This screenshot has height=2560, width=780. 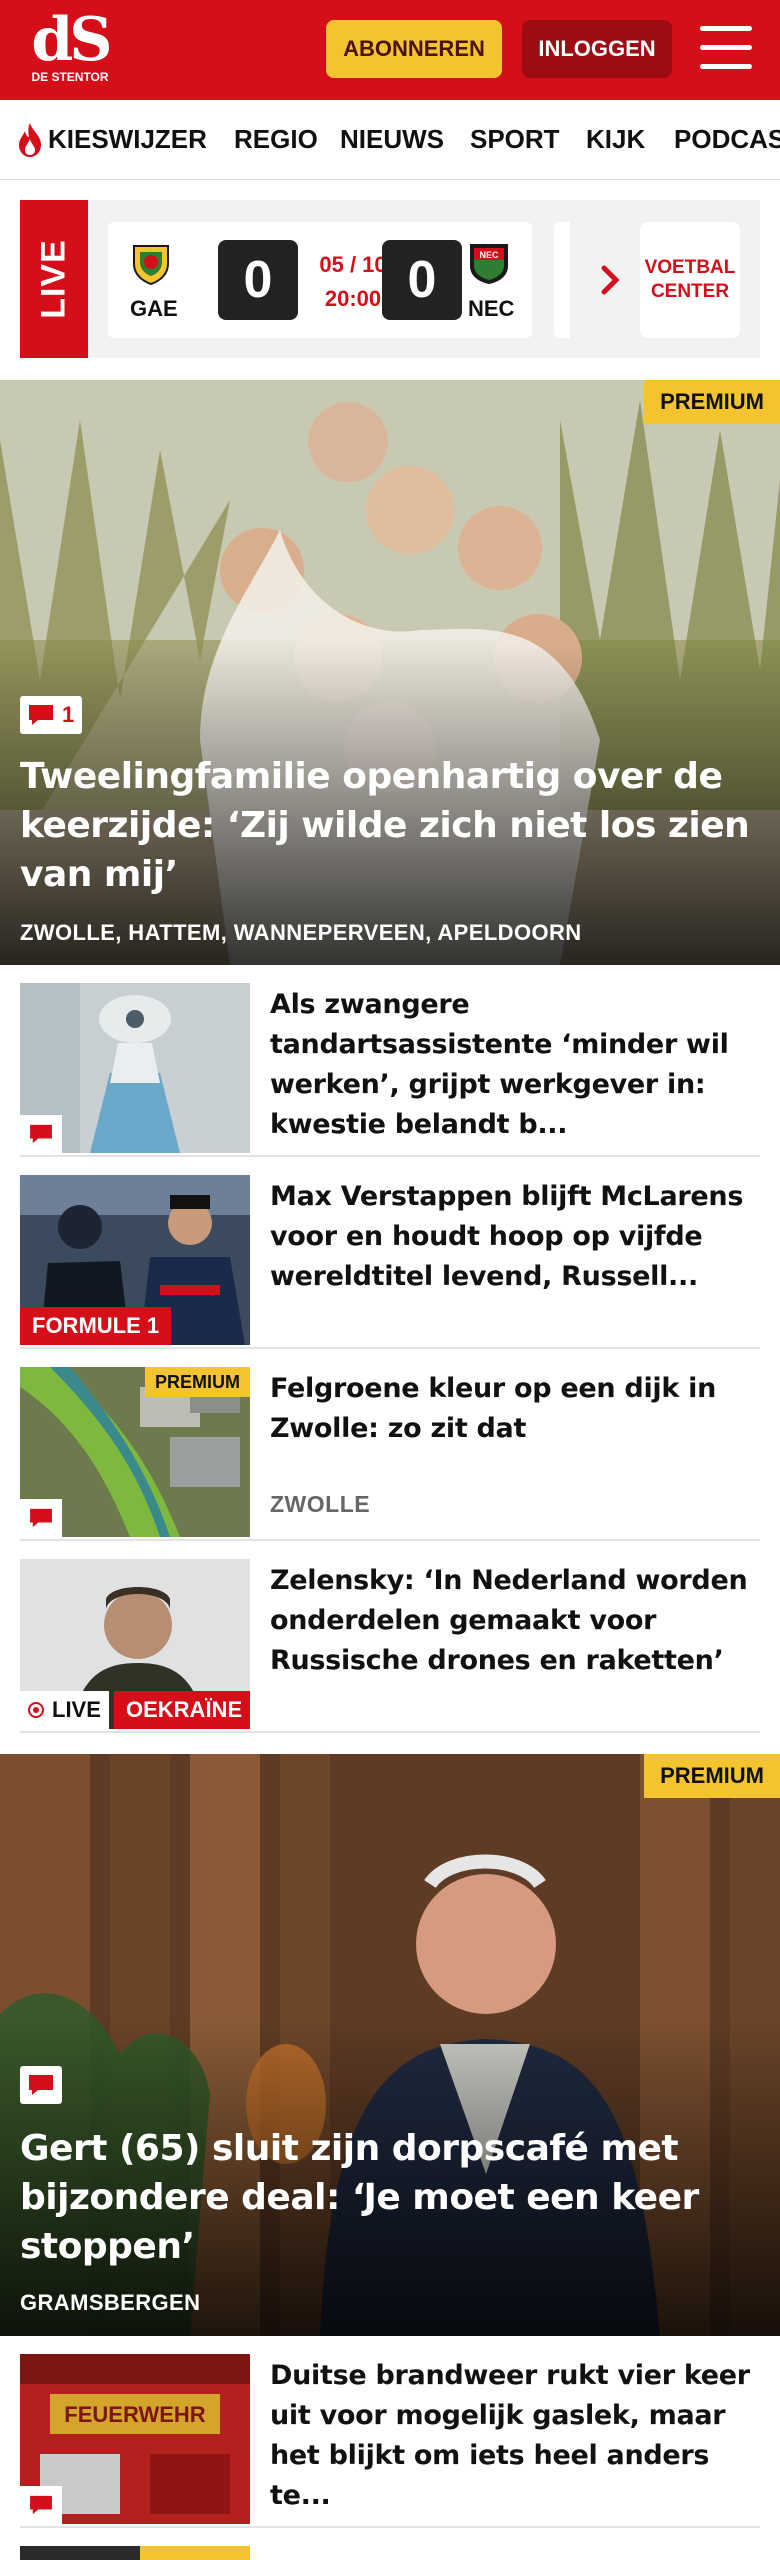 I want to click on comment-count-badge: 1, so click(x=51, y=715).